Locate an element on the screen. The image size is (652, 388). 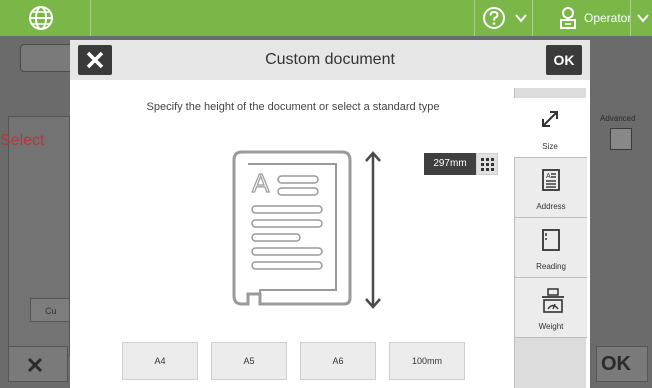
address-document-icon: A is located at coordinates (551, 180).